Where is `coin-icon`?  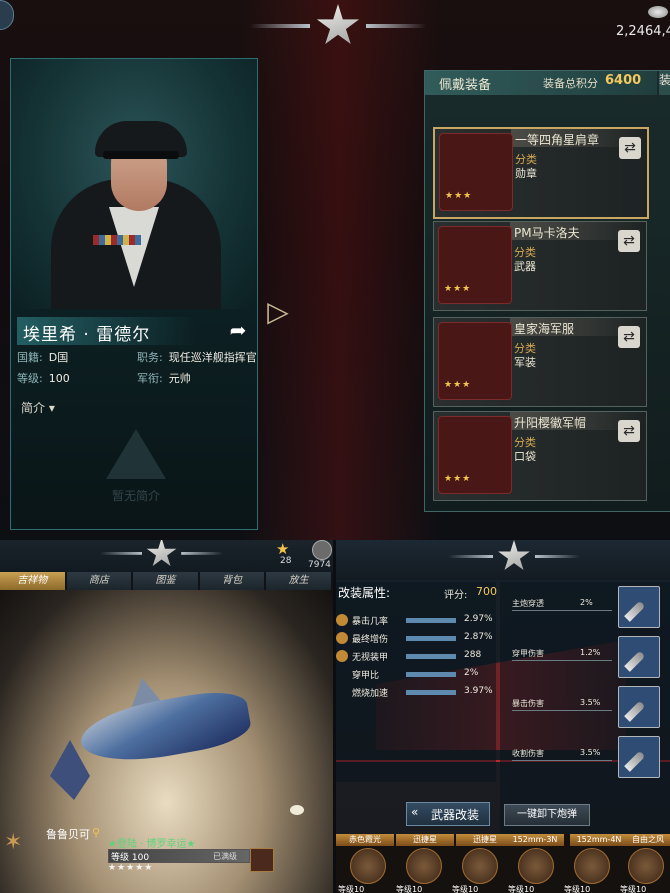
coin-icon is located at coordinates (658, 12).